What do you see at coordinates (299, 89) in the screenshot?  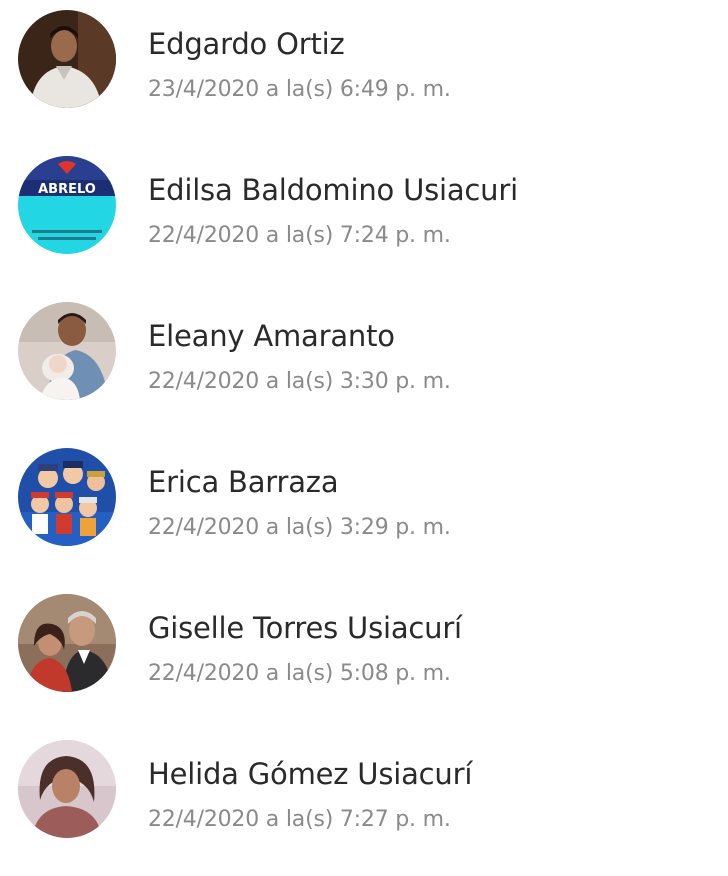 I see `contact-timestamp: 23/4/2020 a la(s) 6:49 p. m.` at bounding box center [299, 89].